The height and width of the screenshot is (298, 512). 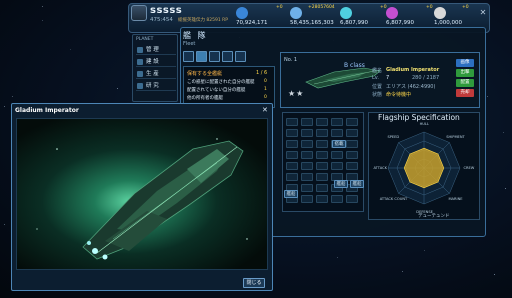 I want to click on sidebar-item-produce: 生 産, so click(x=156, y=74).